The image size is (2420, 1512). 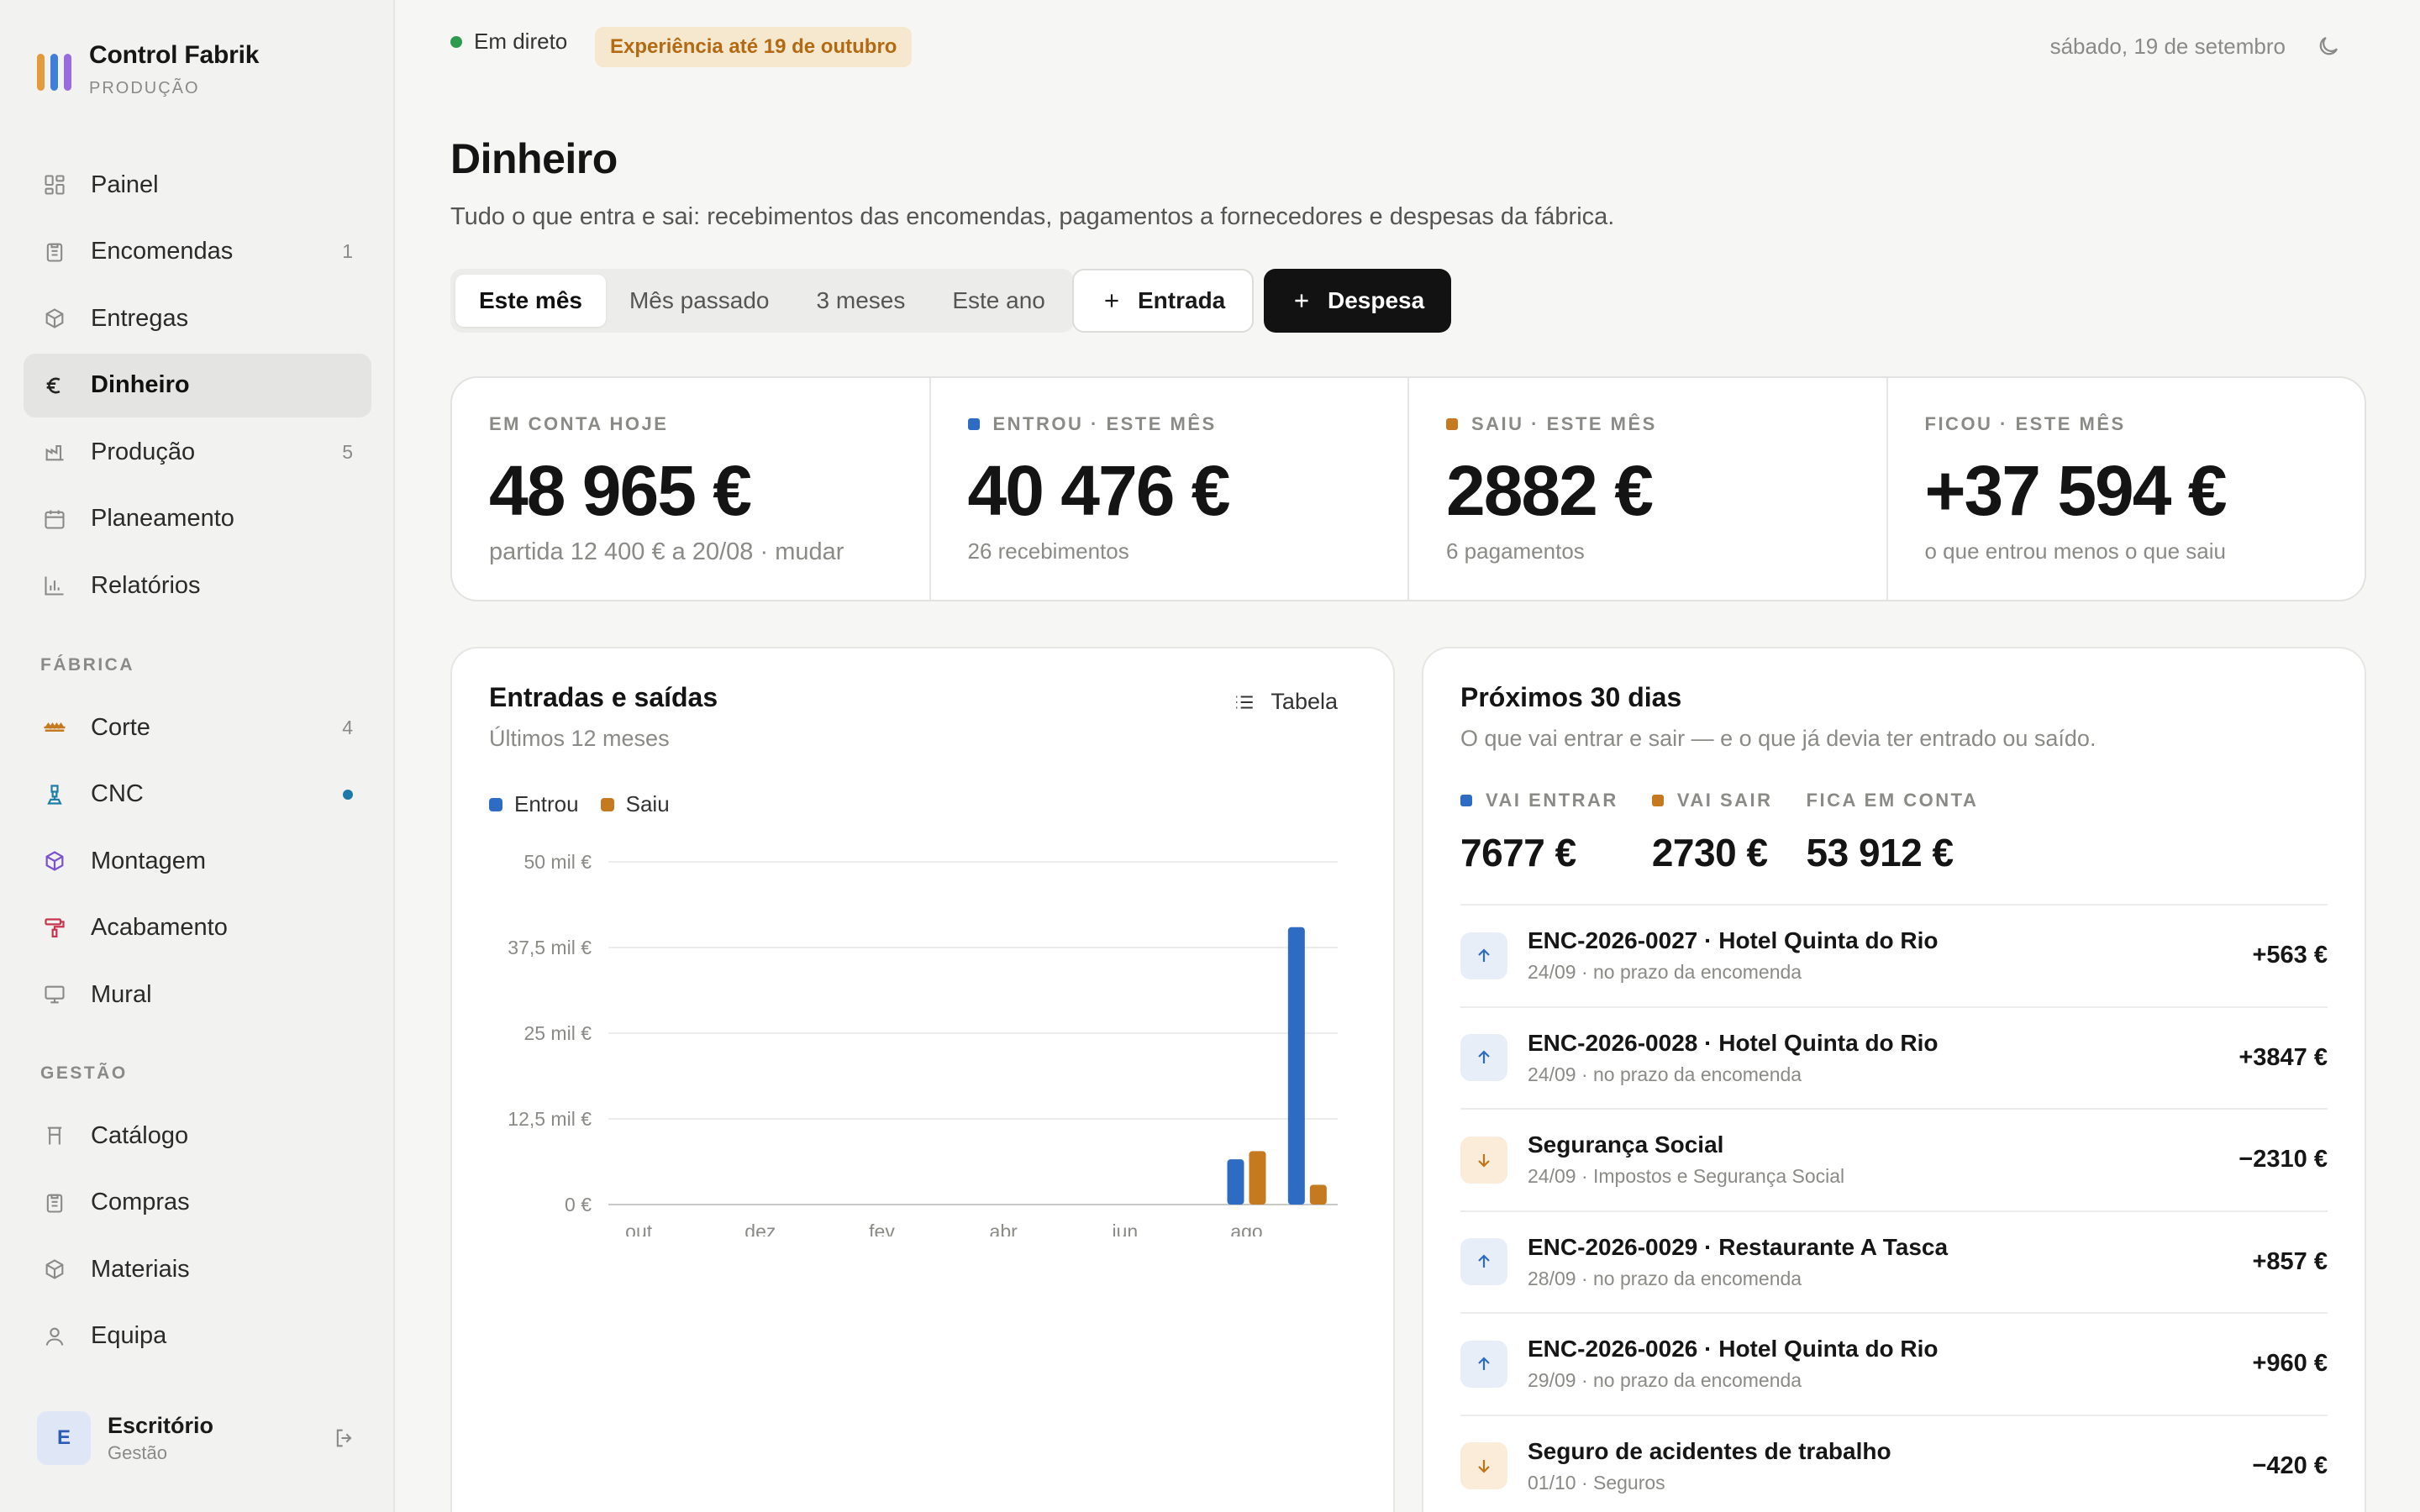 I want to click on brand-subtitle: PRODUÇÃO, so click(x=144, y=88).